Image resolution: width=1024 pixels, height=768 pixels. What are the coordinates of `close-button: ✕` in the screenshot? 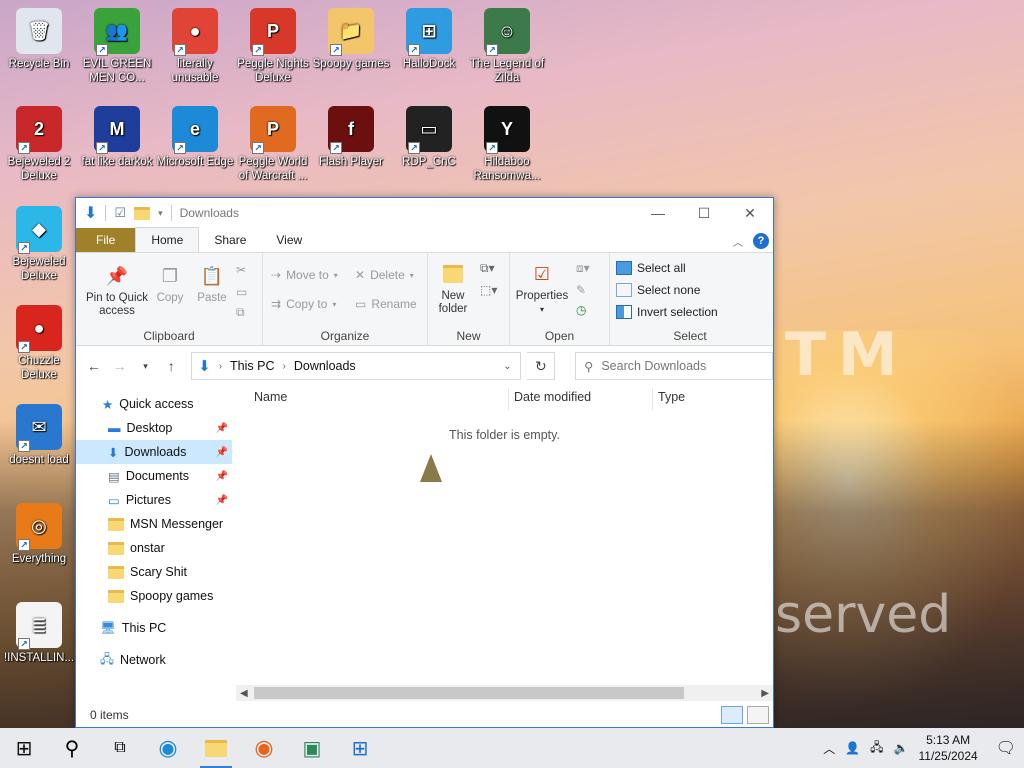 It's located at (750, 213).